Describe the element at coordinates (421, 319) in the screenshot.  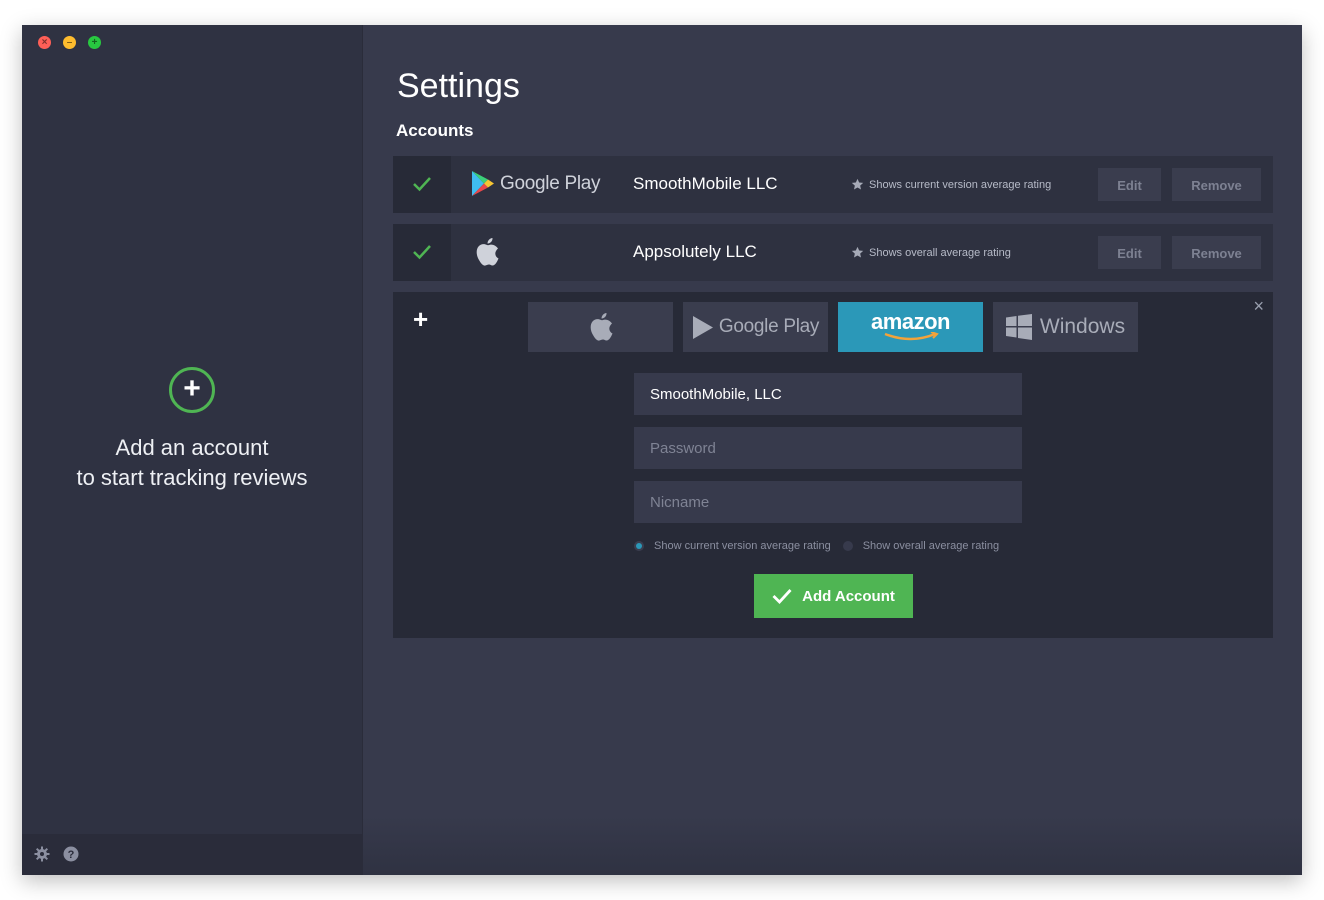
I see `plus-icon: +` at that location.